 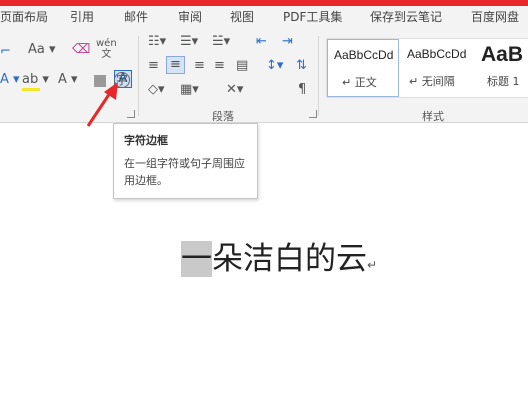 I want to click on align-center-icon: ≡, so click(x=175, y=65).